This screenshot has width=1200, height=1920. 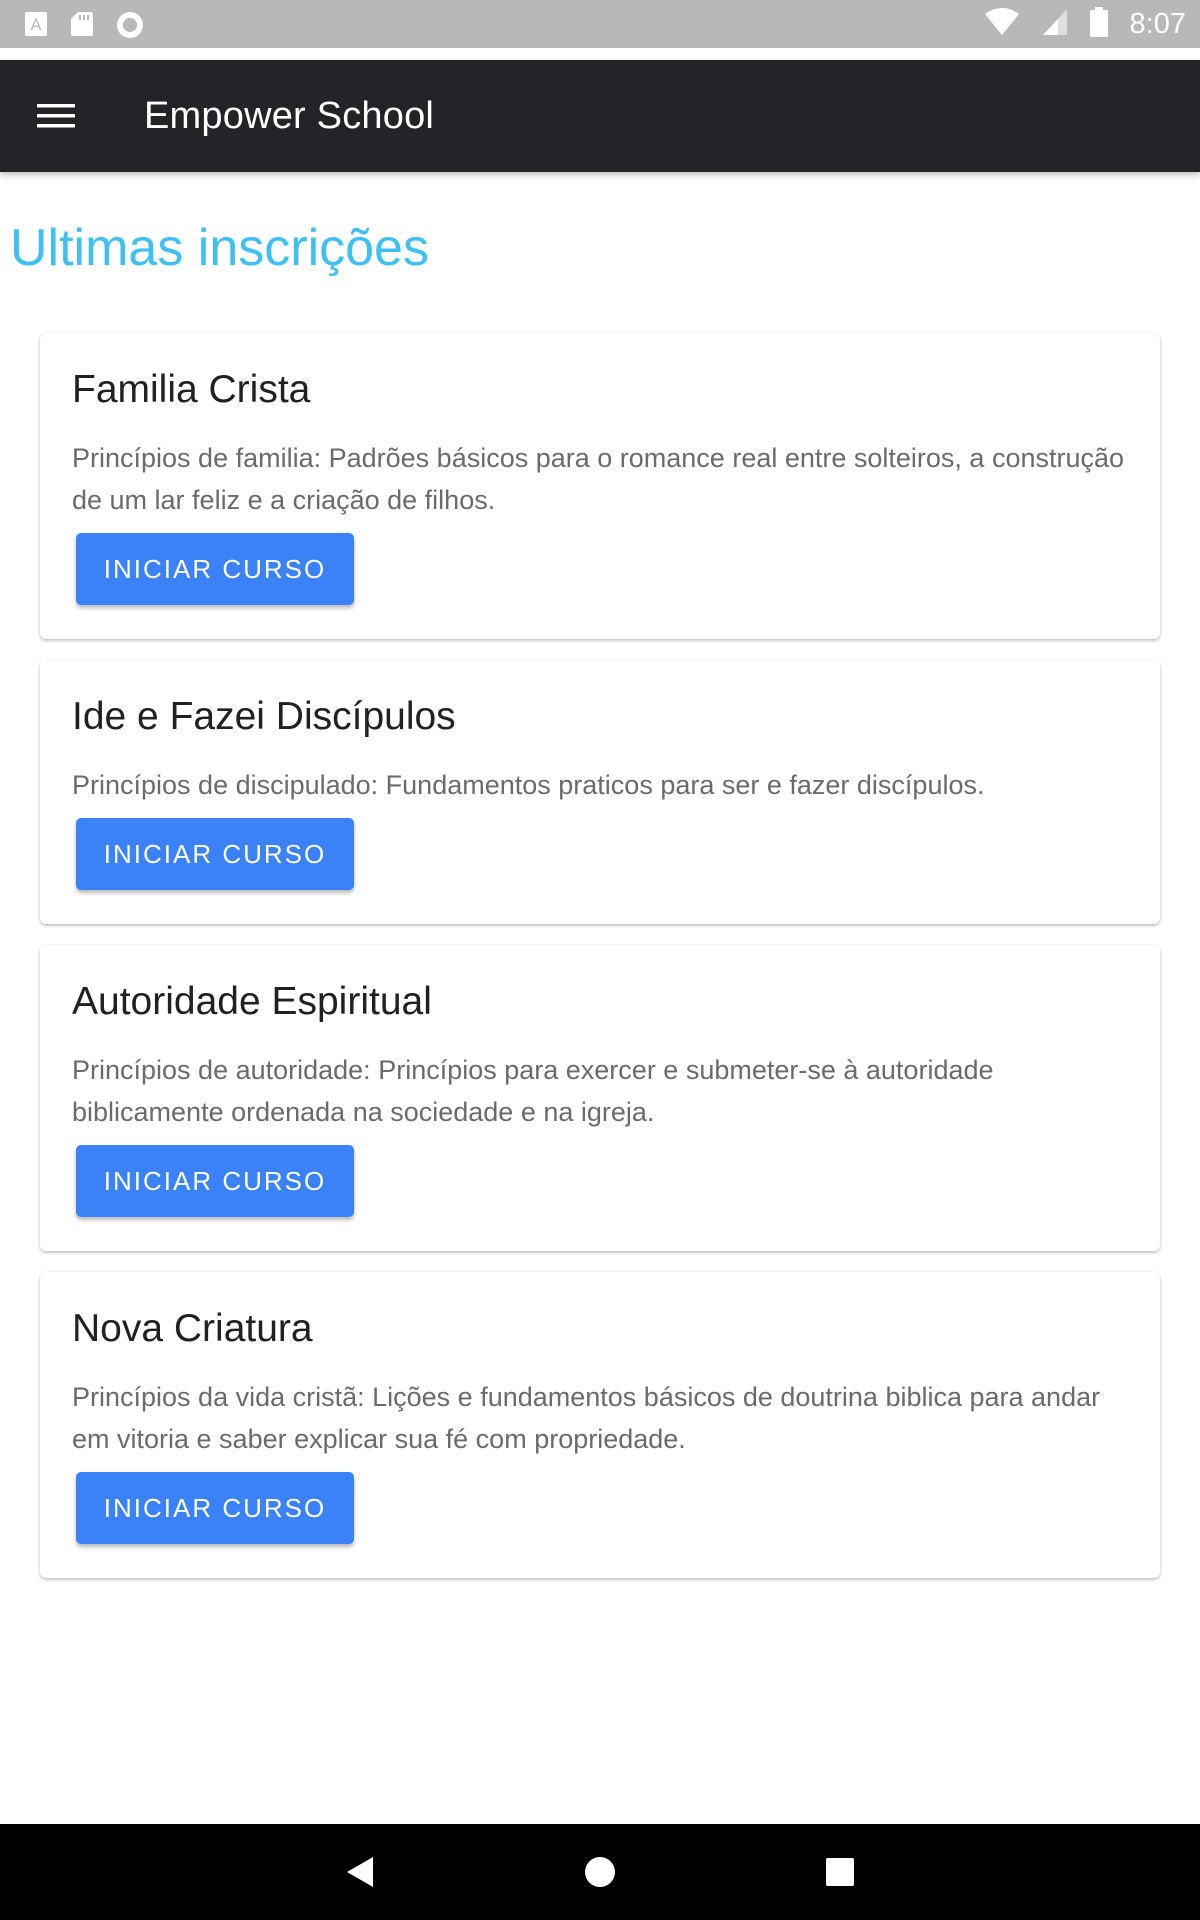 I want to click on svg-text: A, so click(x=36, y=24).